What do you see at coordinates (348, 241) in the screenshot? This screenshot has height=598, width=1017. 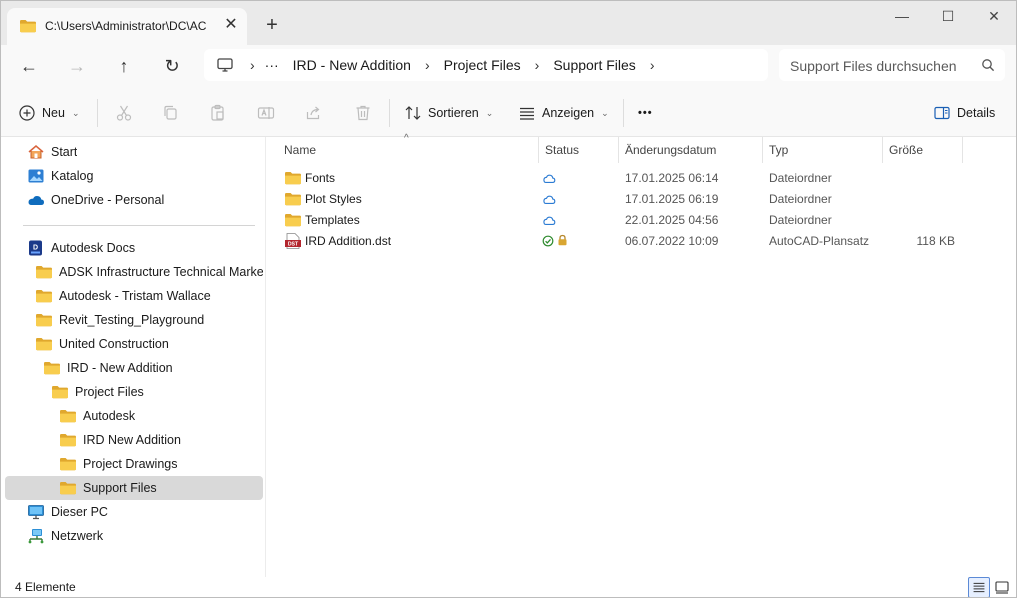 I see `file-name: IRD Addition.dst` at bounding box center [348, 241].